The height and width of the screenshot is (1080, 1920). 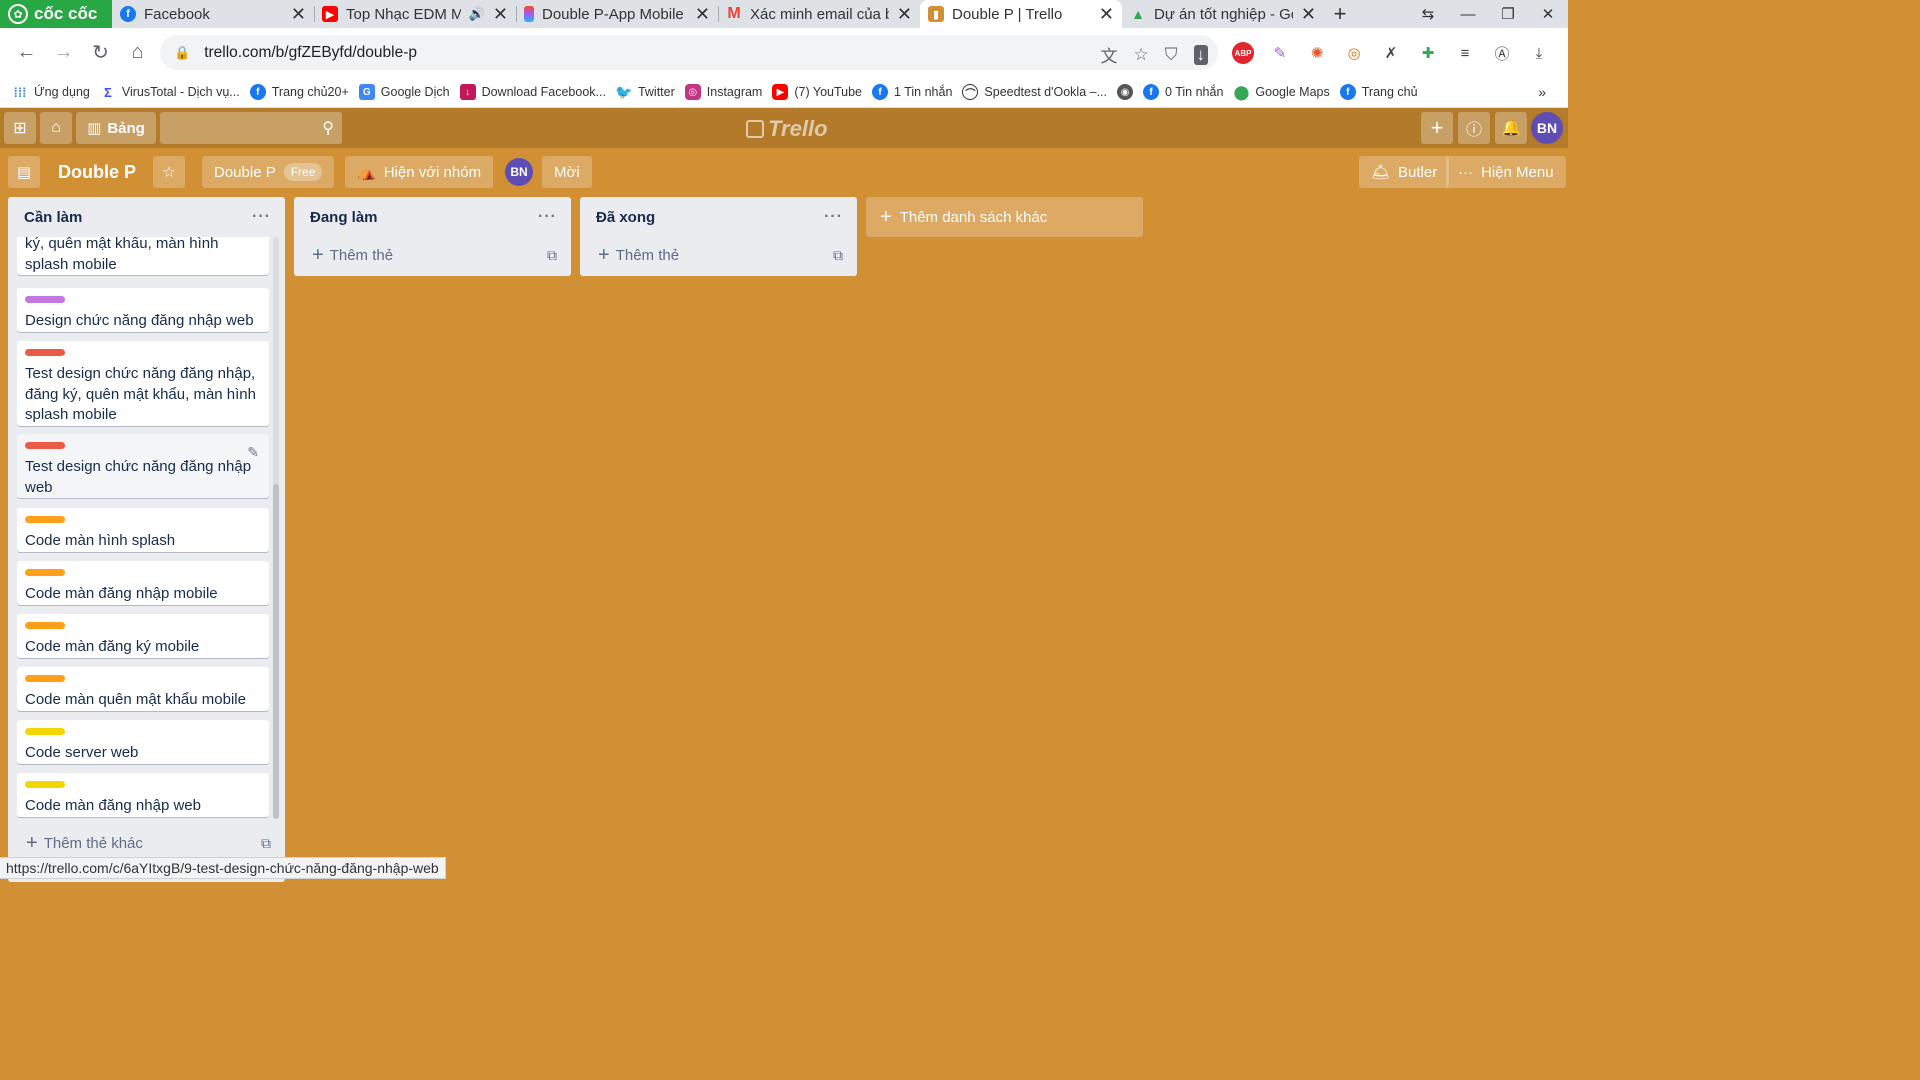 I want to click on bookmark-facebook-home: f Trang chủ20+, so click(x=299, y=92).